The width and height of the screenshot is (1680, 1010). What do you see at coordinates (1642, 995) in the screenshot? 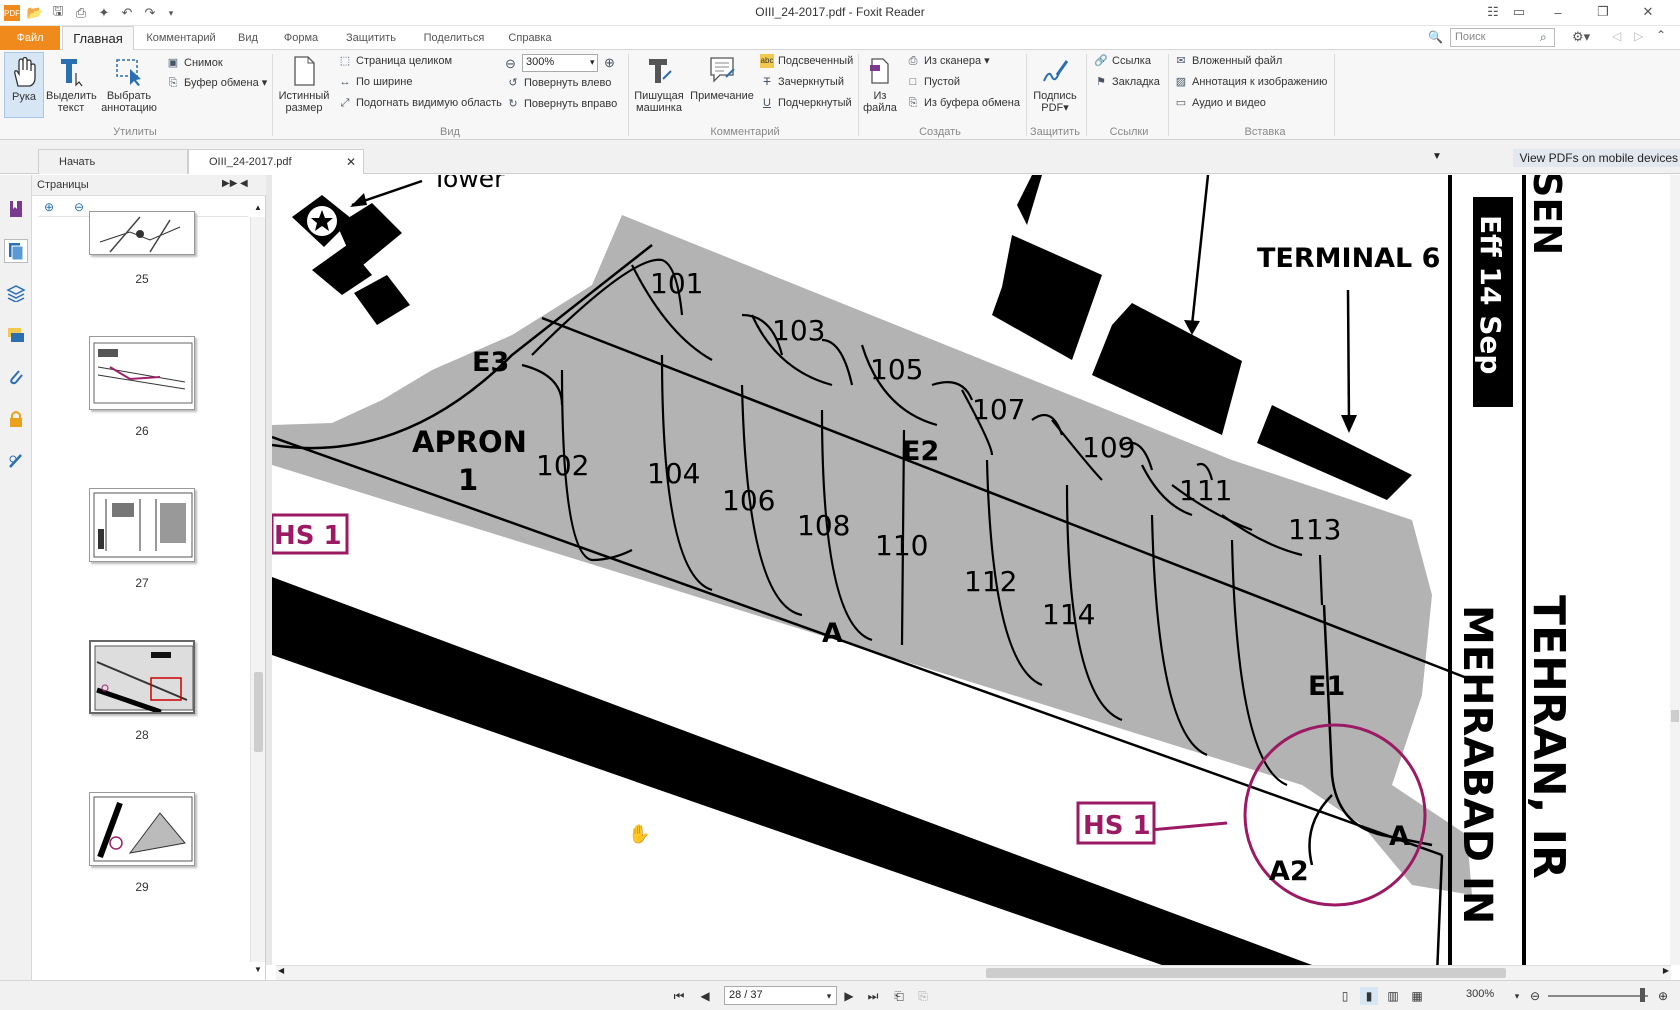
I see `zoom-slider-handle` at bounding box center [1642, 995].